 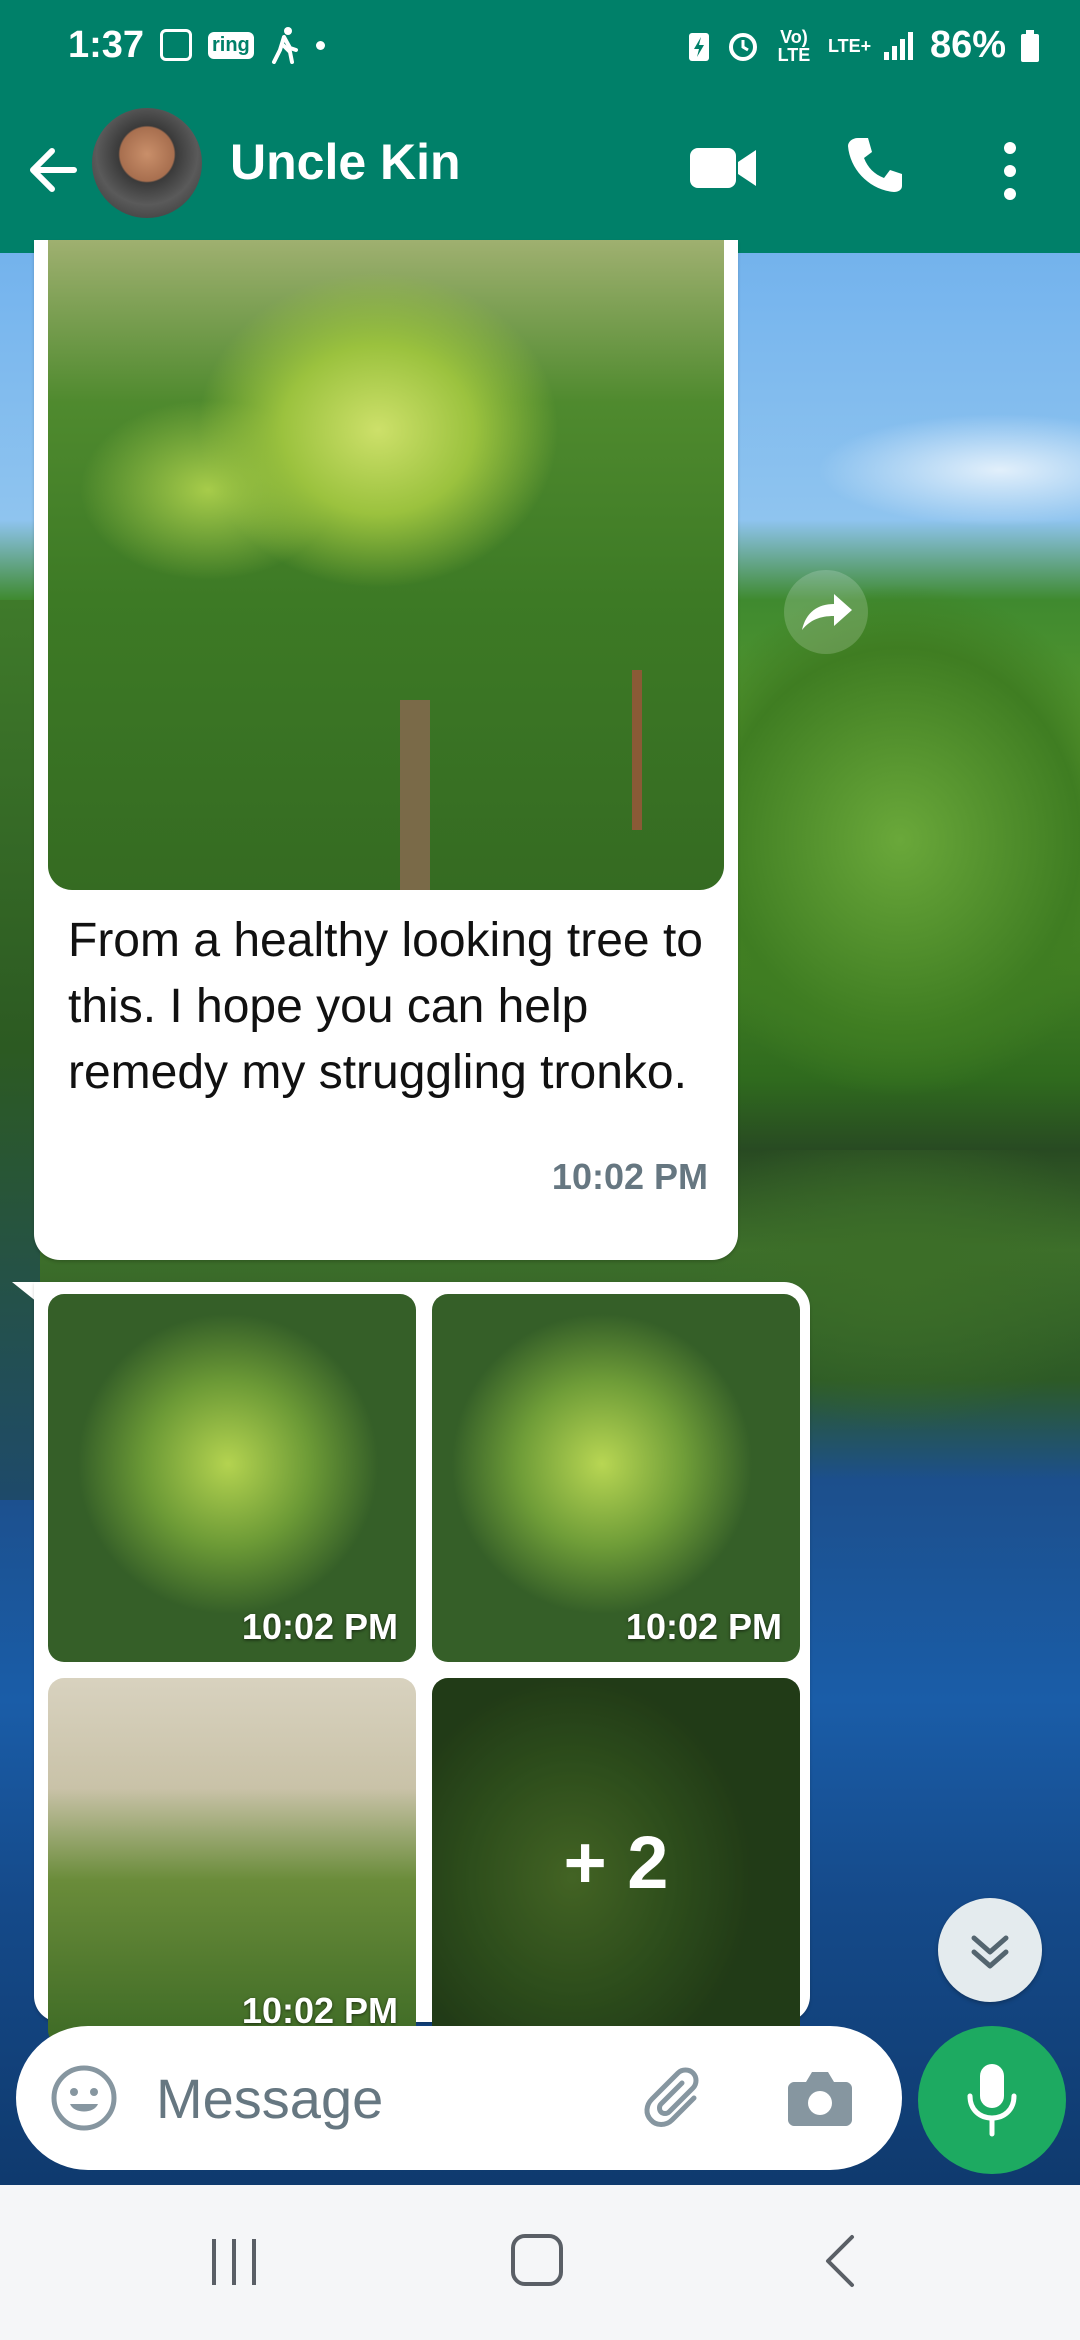 I want to click on garden-stake, so click(x=637, y=750).